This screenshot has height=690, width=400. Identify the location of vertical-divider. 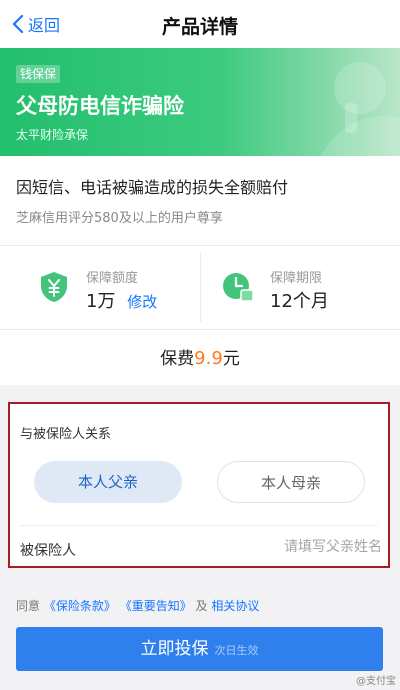
(200, 287).